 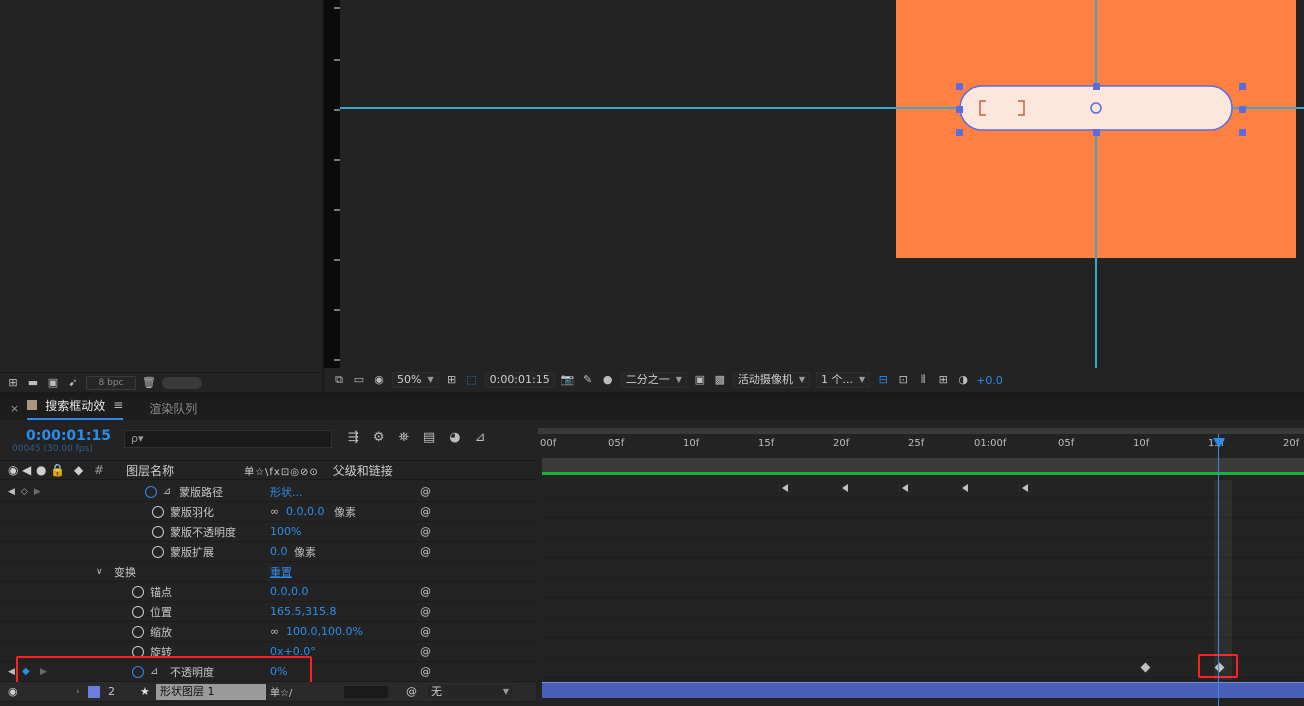 What do you see at coordinates (13, 382) in the screenshot?
I see `interpret-footage-icon: ⊞` at bounding box center [13, 382].